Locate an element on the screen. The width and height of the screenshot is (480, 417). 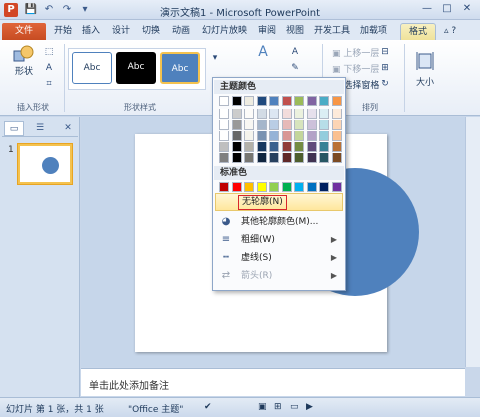
tab-addins: 加载项 is located at coordinates (373, 31).